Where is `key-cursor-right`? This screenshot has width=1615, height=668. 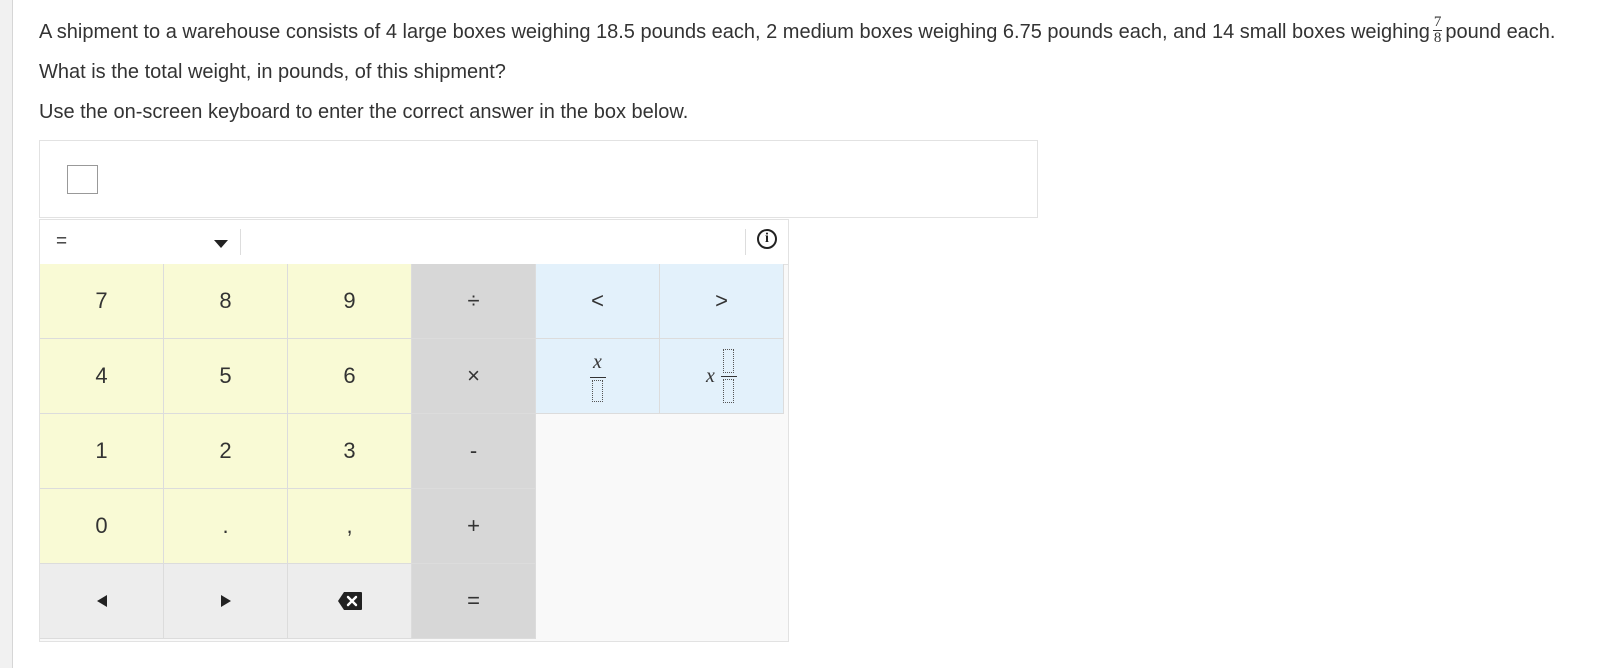
key-cursor-right is located at coordinates (226, 601).